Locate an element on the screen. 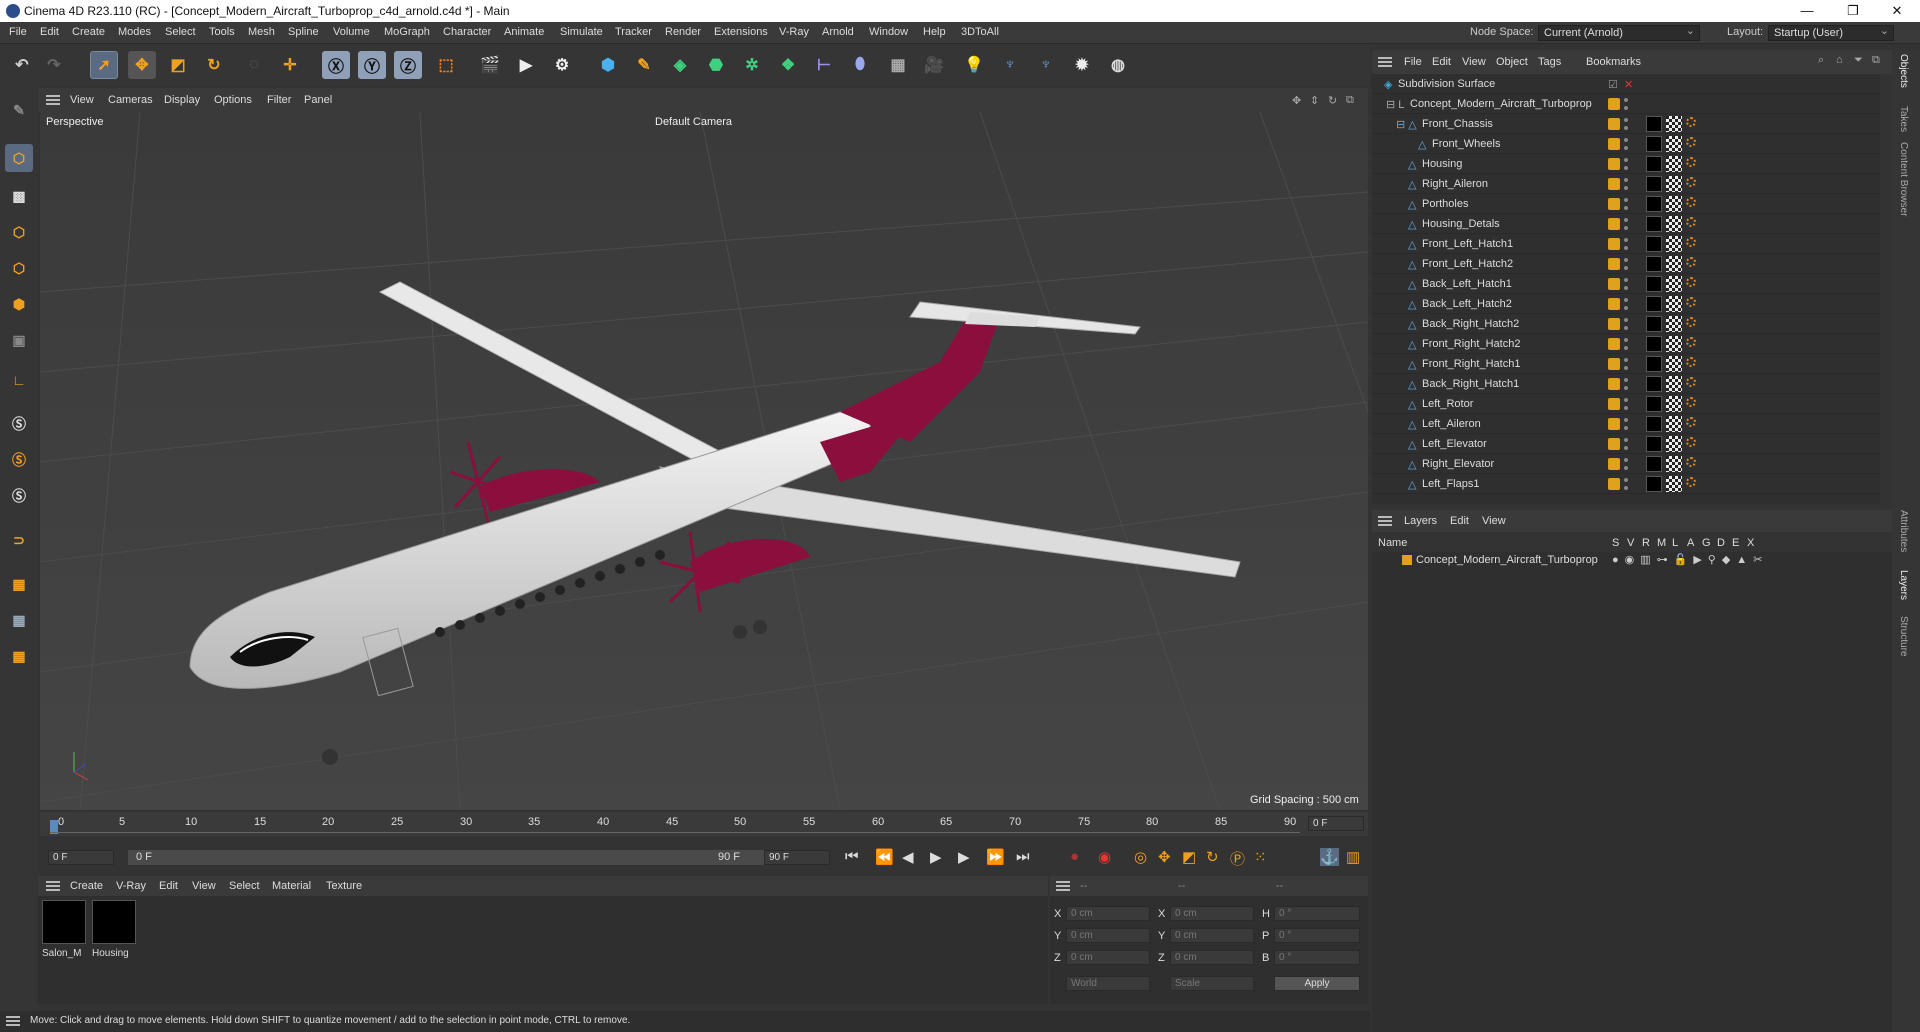 Image resolution: width=1920 pixels, height=1032 pixels. viewport-menu-options: Options is located at coordinates (233, 100).